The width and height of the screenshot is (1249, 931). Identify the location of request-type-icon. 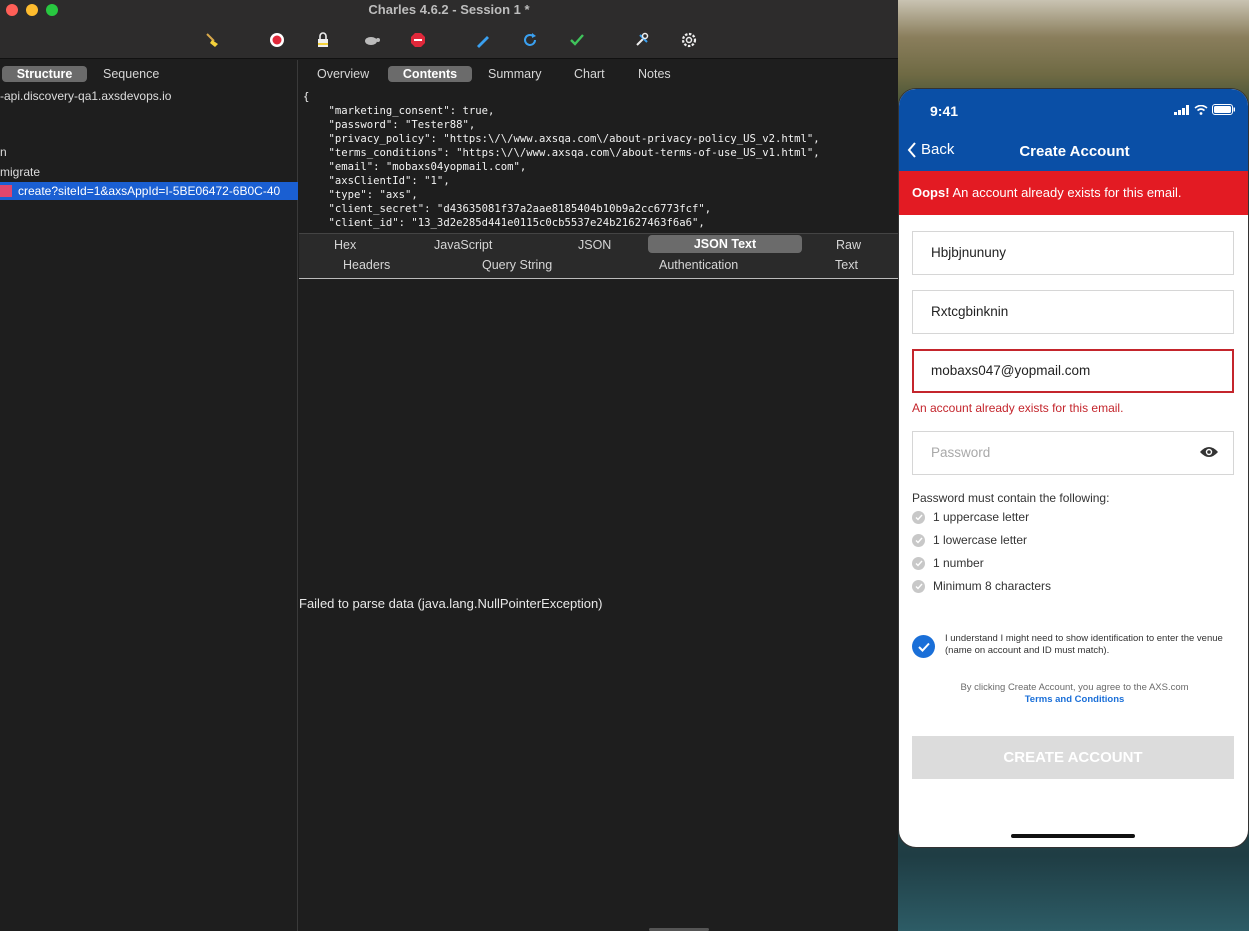
(6, 191).